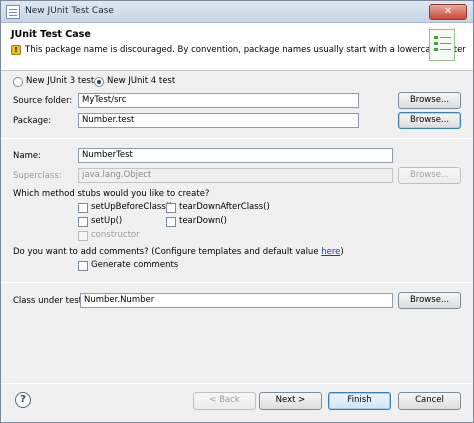 The height and width of the screenshot is (423, 474). What do you see at coordinates (16, 50) in the screenshot?
I see `warning-icon: !` at bounding box center [16, 50].